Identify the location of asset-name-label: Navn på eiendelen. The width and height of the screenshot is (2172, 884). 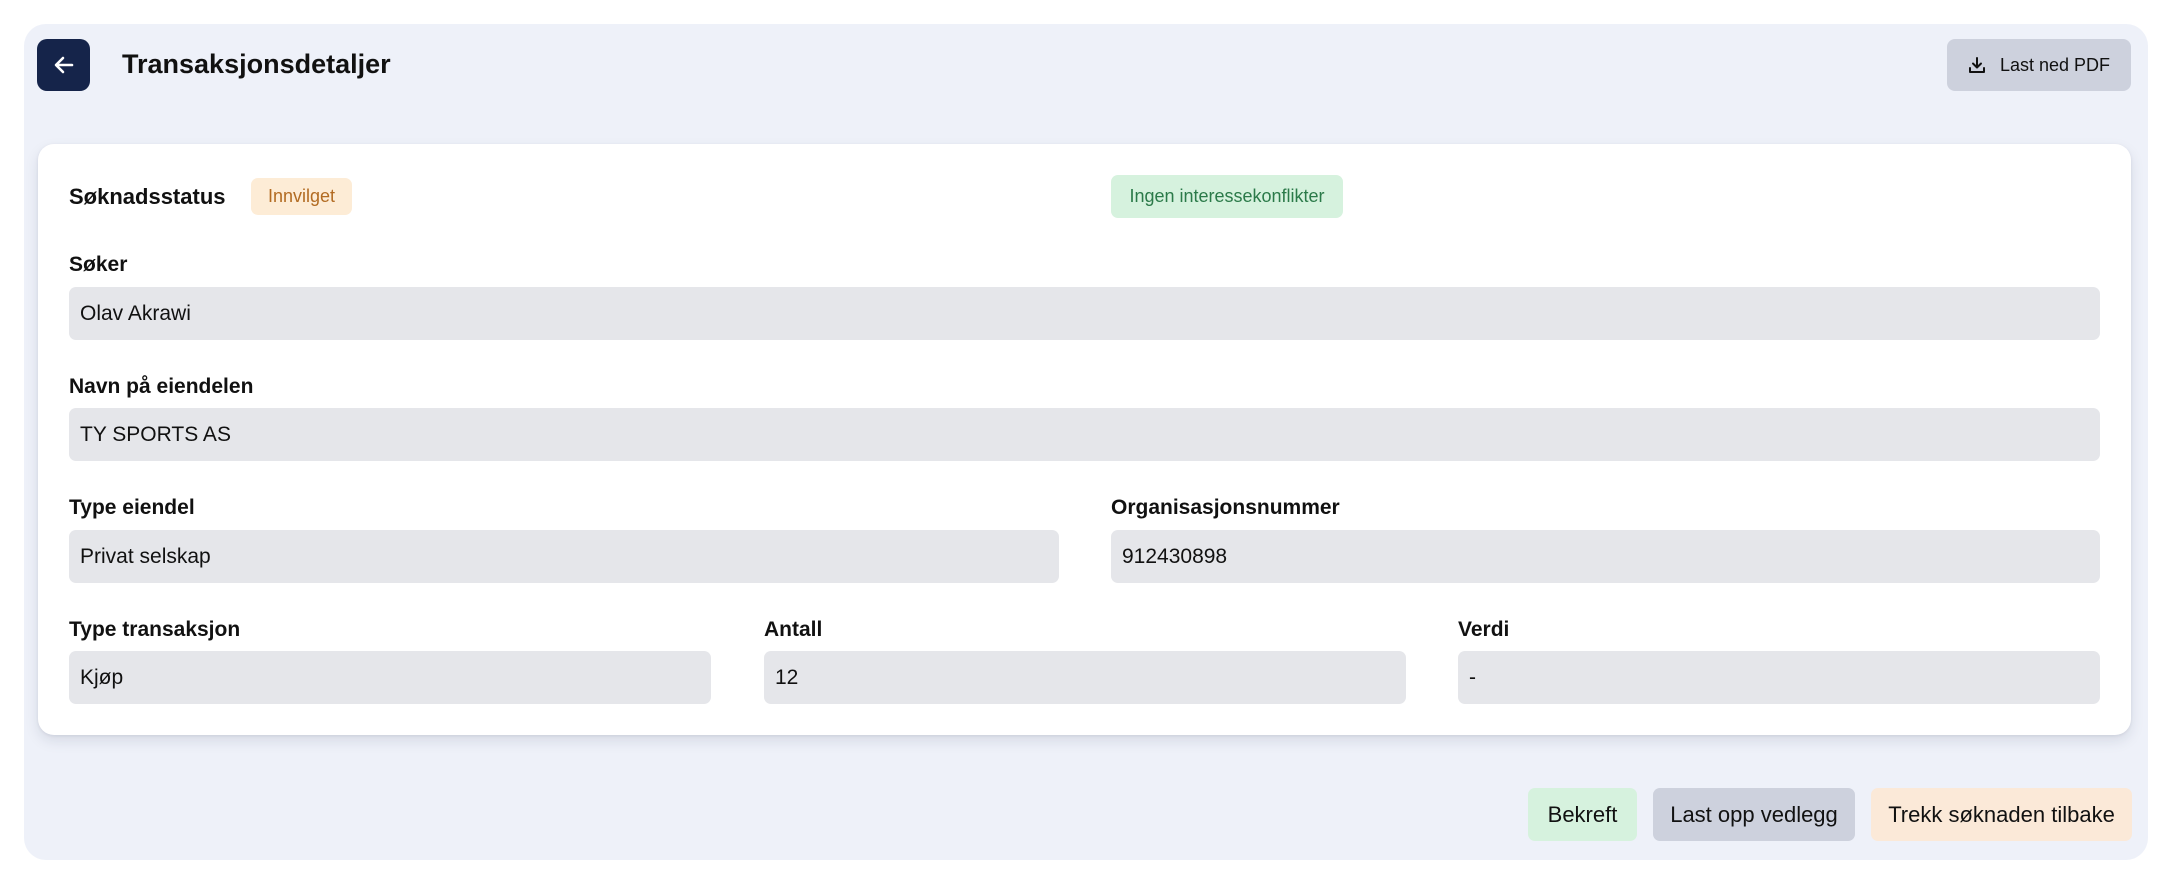
(161, 386).